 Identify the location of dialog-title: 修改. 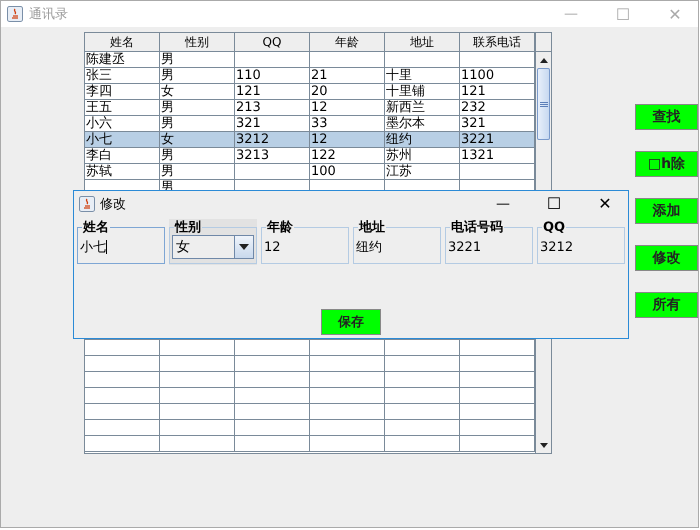
(113, 204).